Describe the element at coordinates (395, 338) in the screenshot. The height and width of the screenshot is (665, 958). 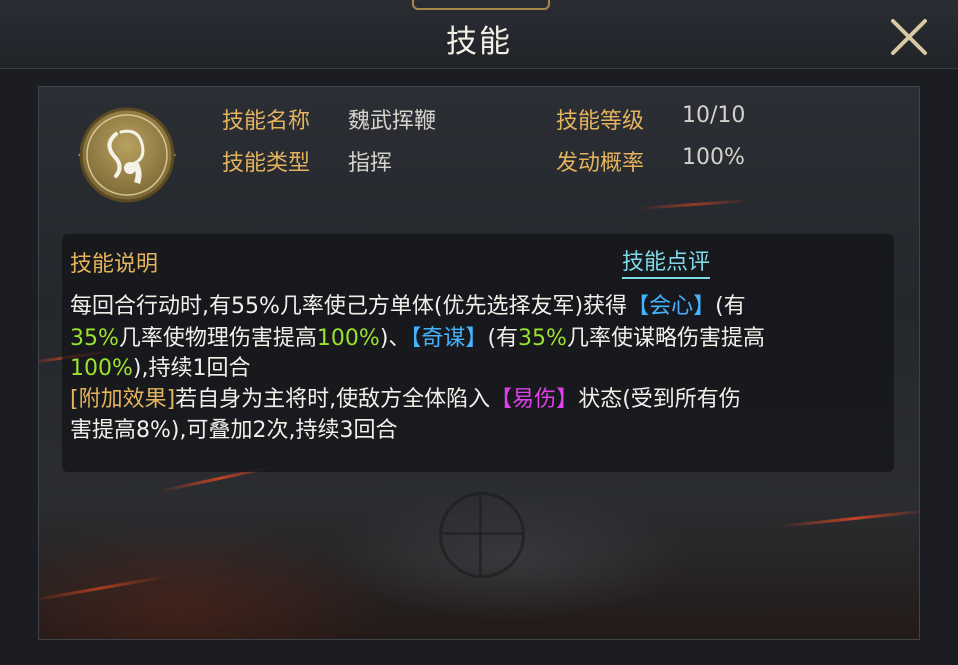
I see `description-text: )、` at that location.